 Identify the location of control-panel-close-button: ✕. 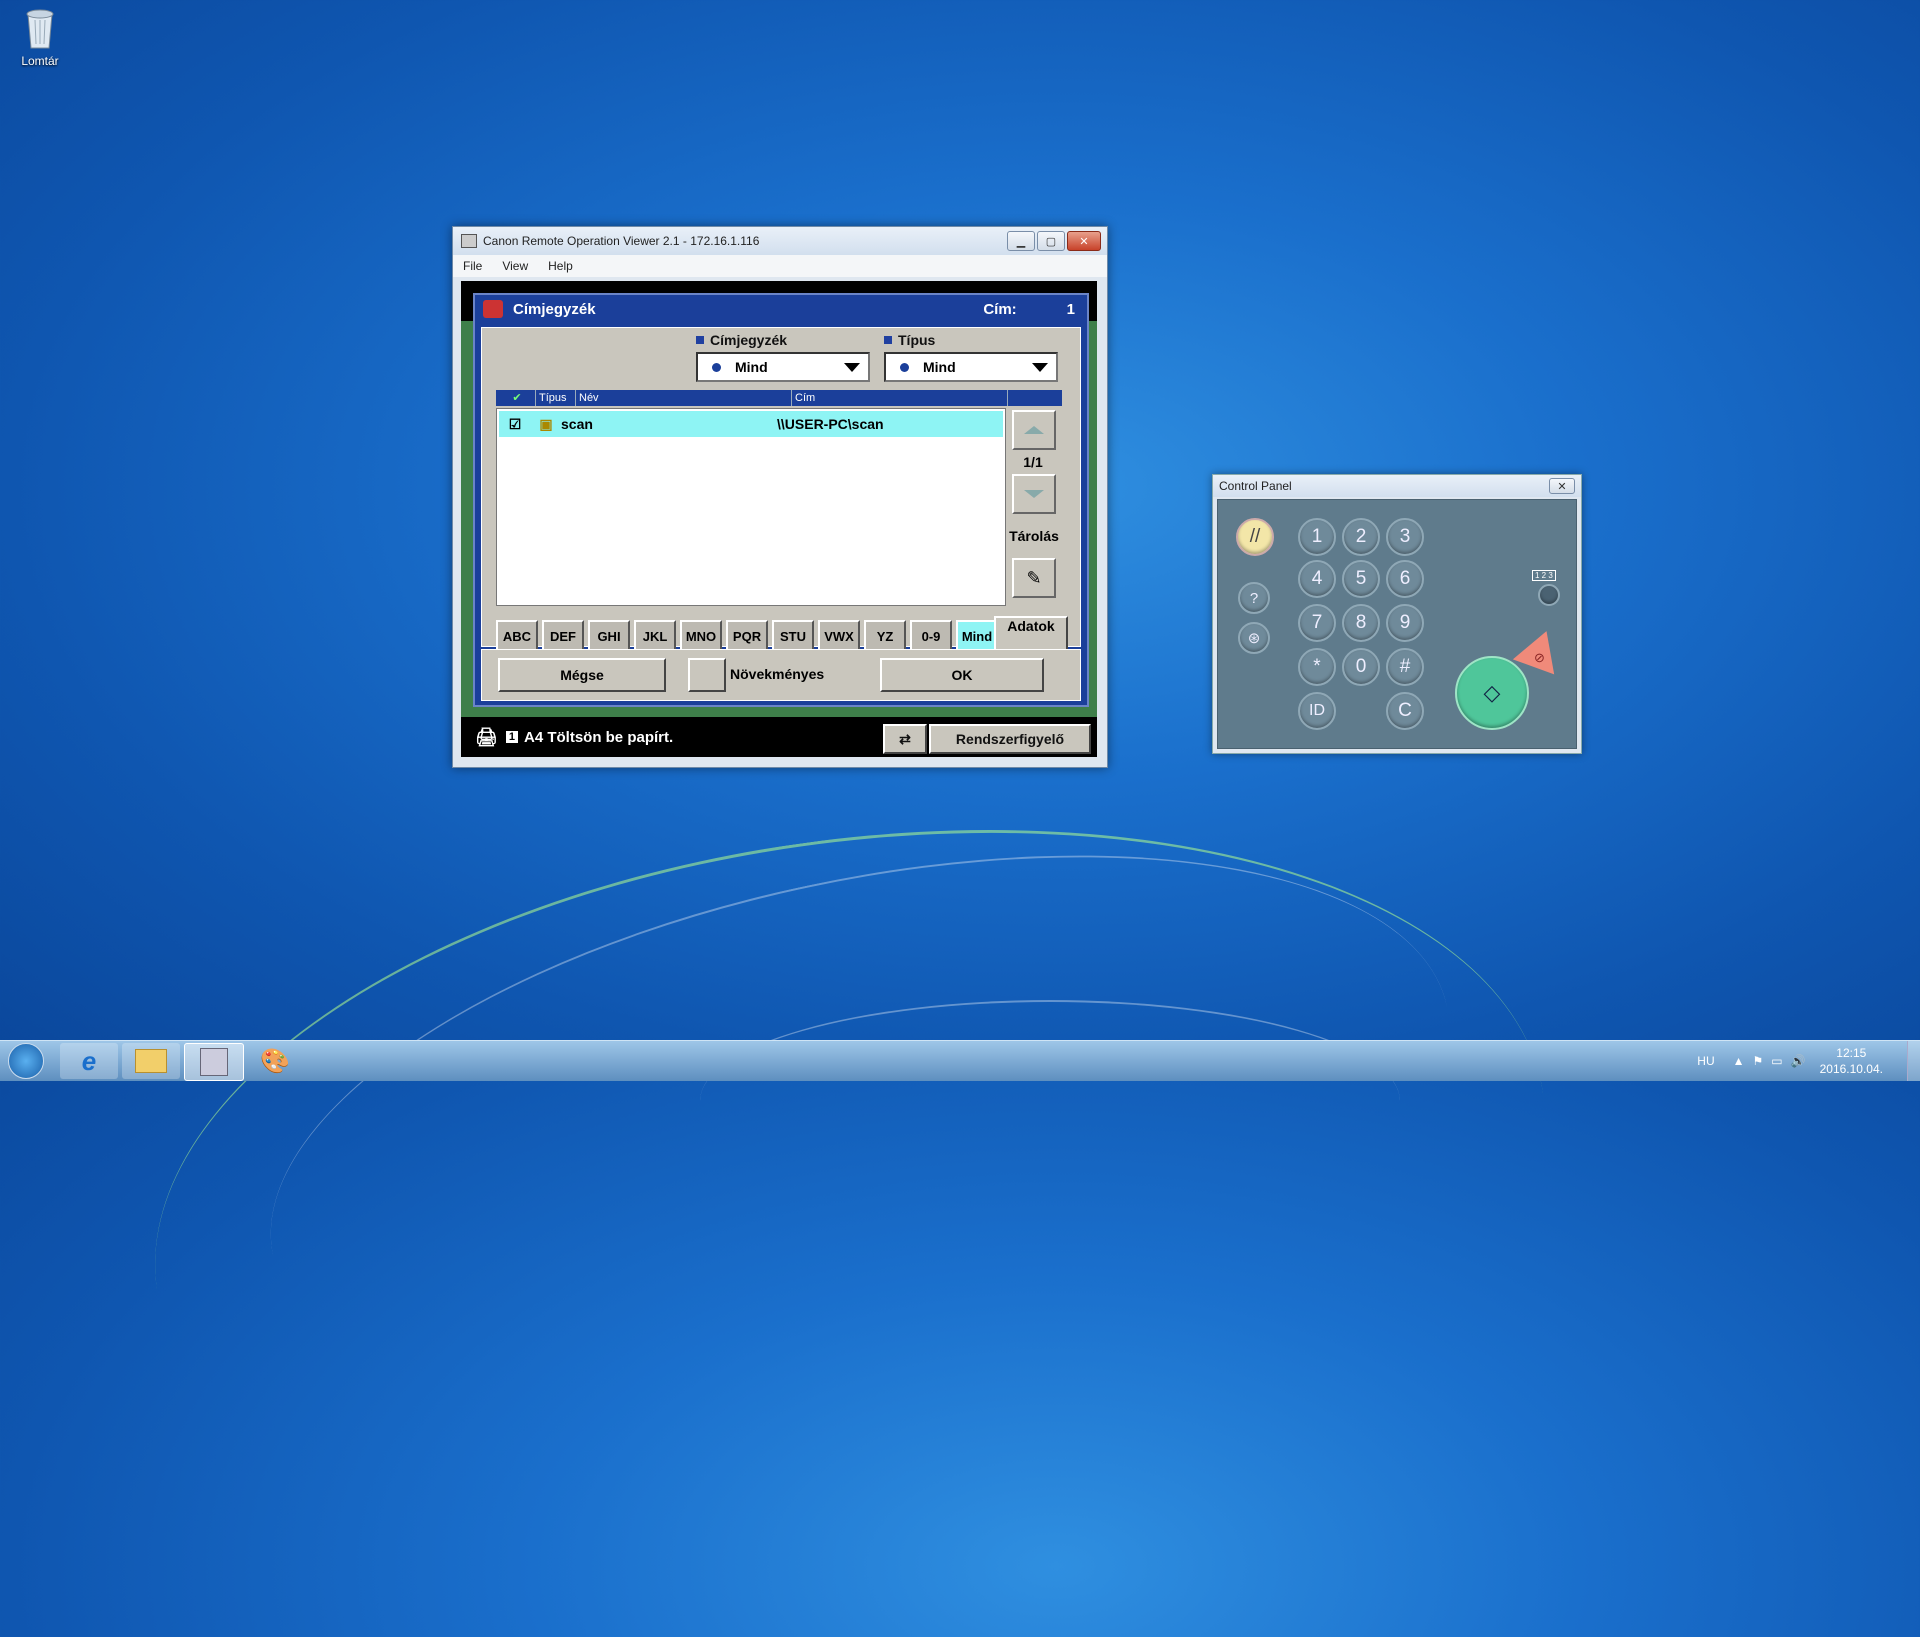
(1562, 486).